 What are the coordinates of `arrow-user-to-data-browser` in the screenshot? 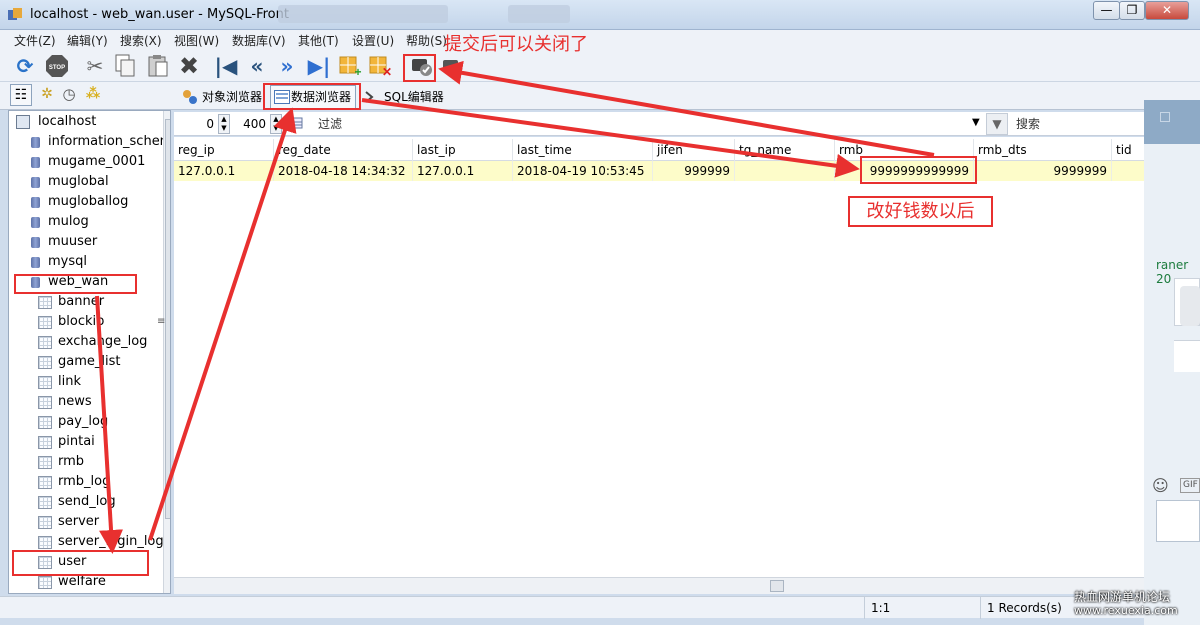 It's located at (222, 324).